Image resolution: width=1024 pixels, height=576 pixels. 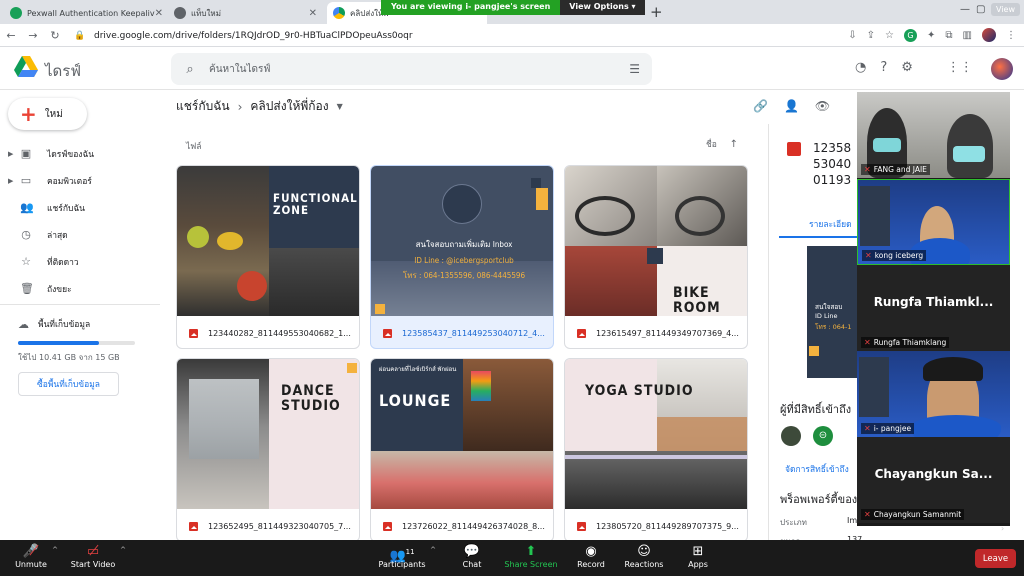 I want to click on add-person-icon: 👤, so click(x=791, y=106).